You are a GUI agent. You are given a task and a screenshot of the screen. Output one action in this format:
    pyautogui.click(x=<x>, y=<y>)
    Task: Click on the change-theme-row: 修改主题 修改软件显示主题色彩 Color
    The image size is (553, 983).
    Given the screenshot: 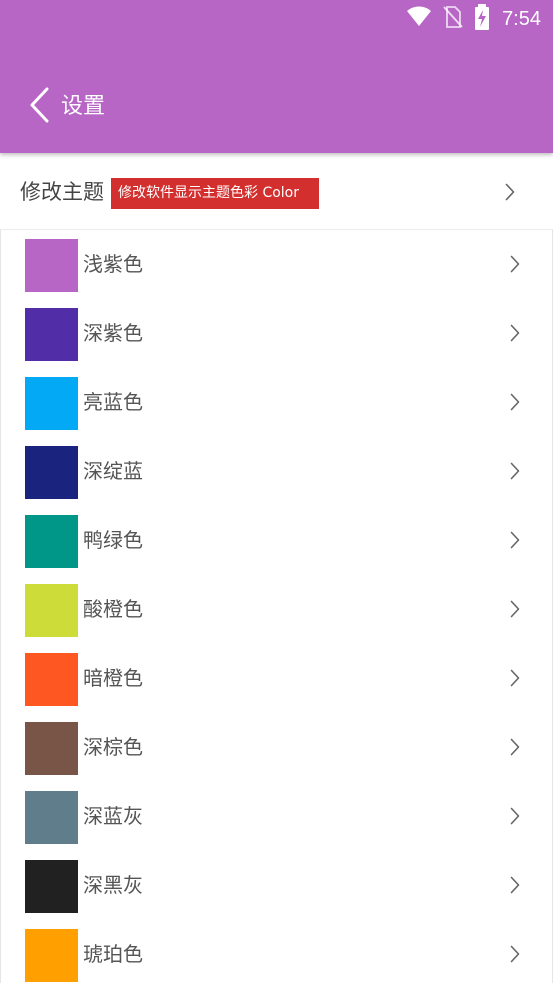 What is the action you would take?
    pyautogui.click(x=276, y=192)
    